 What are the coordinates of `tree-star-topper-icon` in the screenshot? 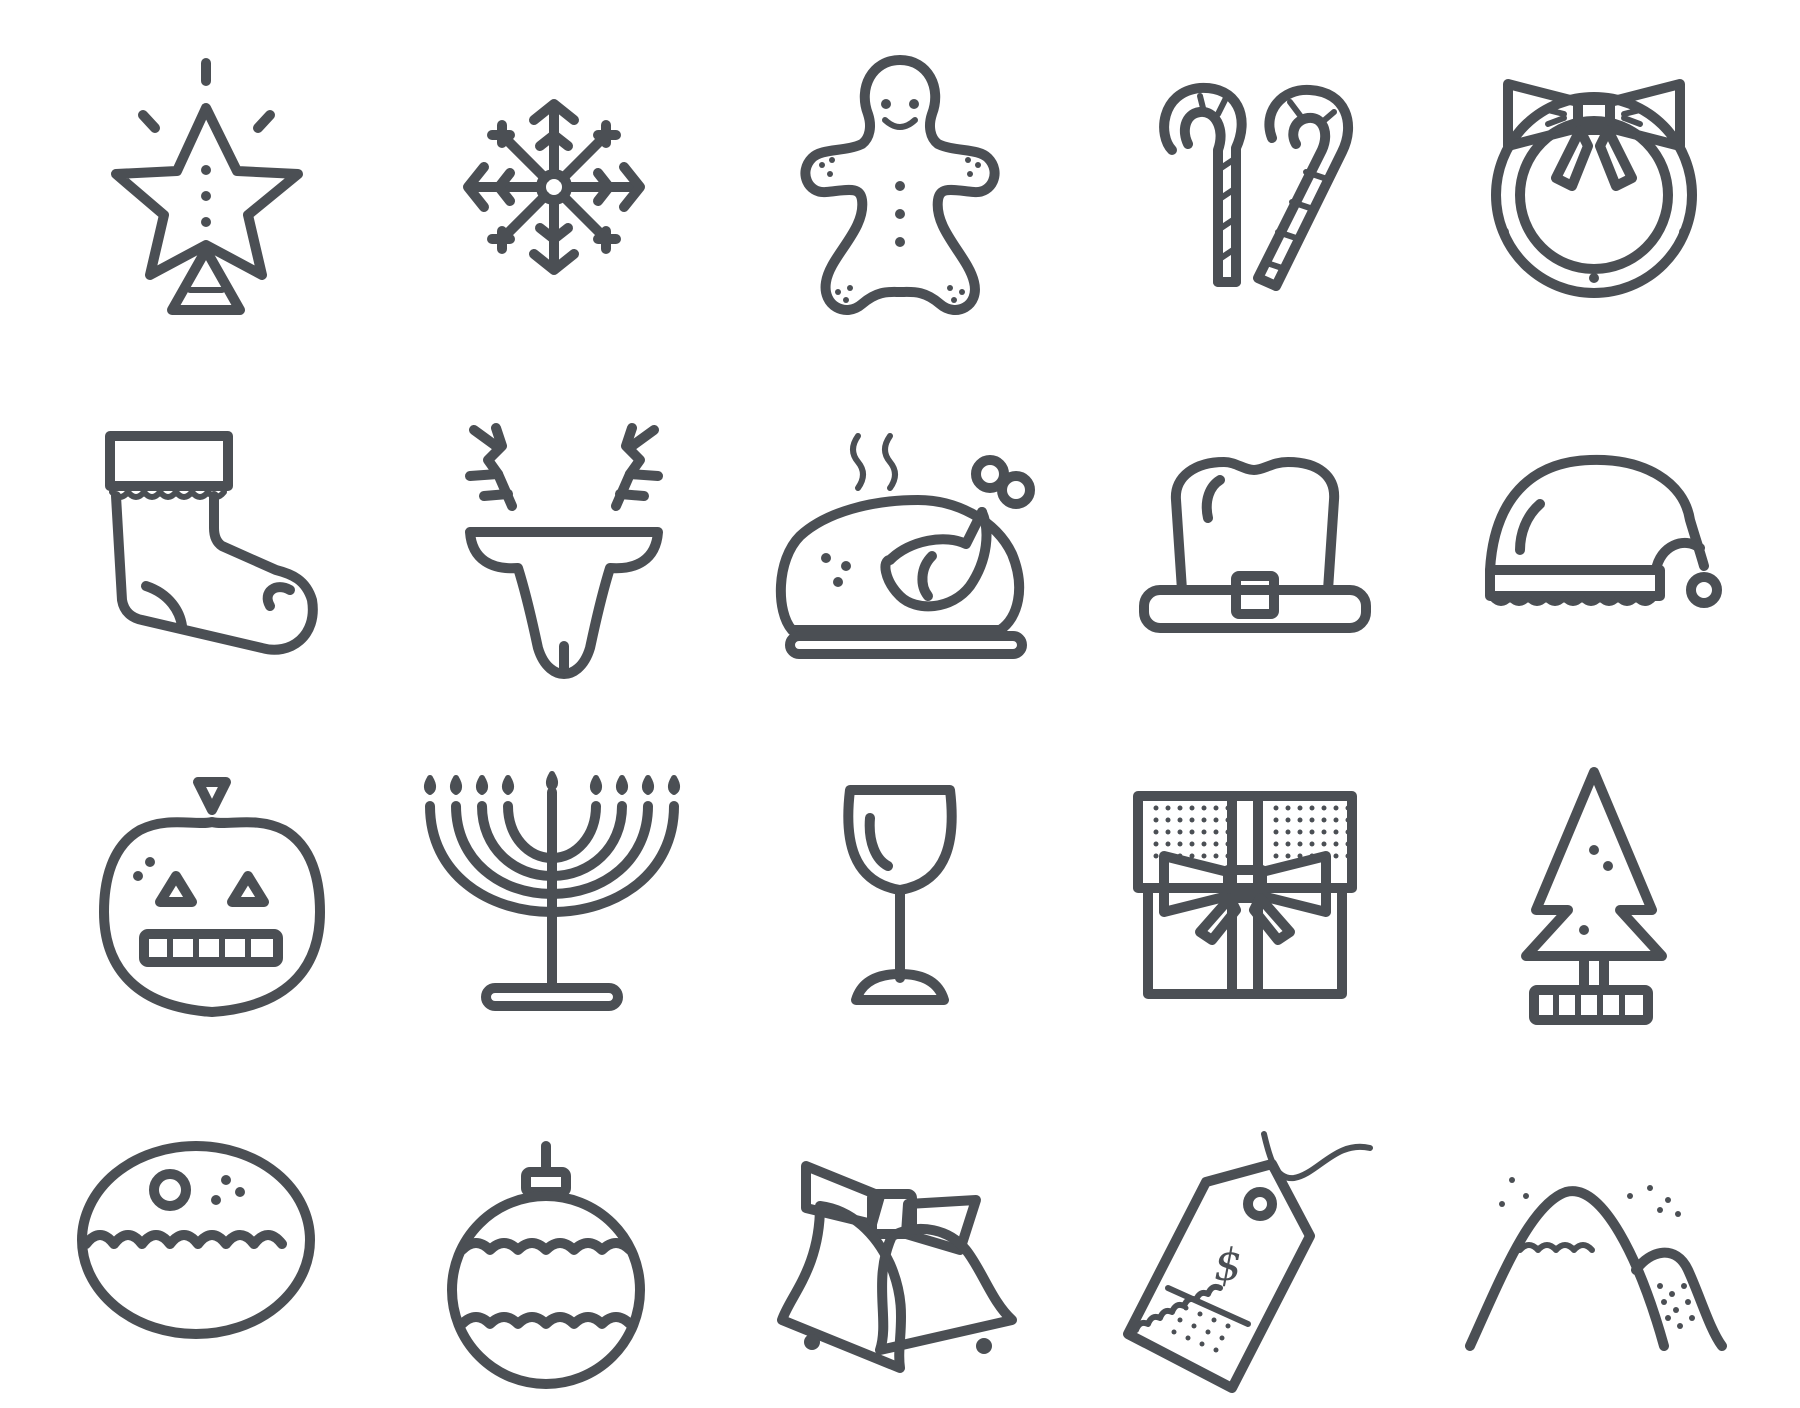 It's located at (207, 186).